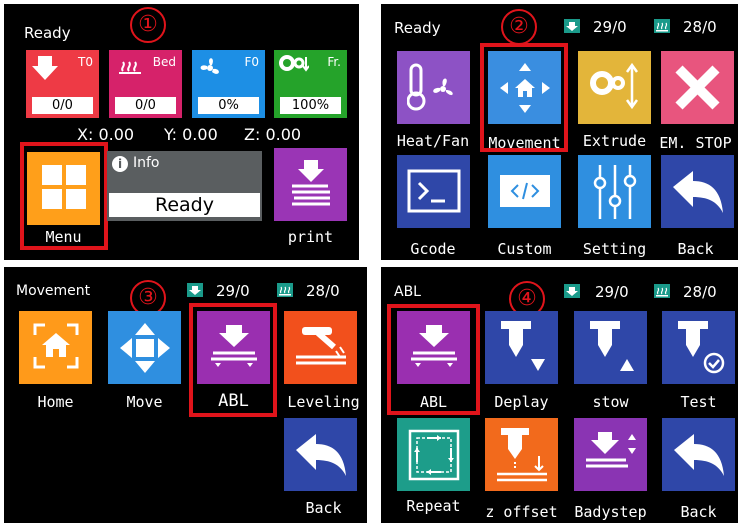  I want to click on z-offset-label: z offset, so click(521, 512).